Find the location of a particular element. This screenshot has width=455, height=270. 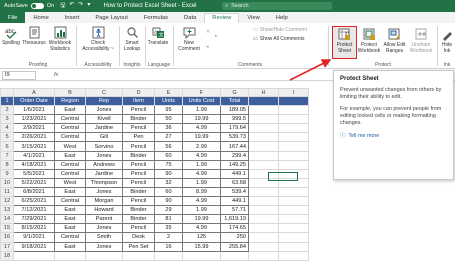

arrow-line is located at coordinates (310, 70).